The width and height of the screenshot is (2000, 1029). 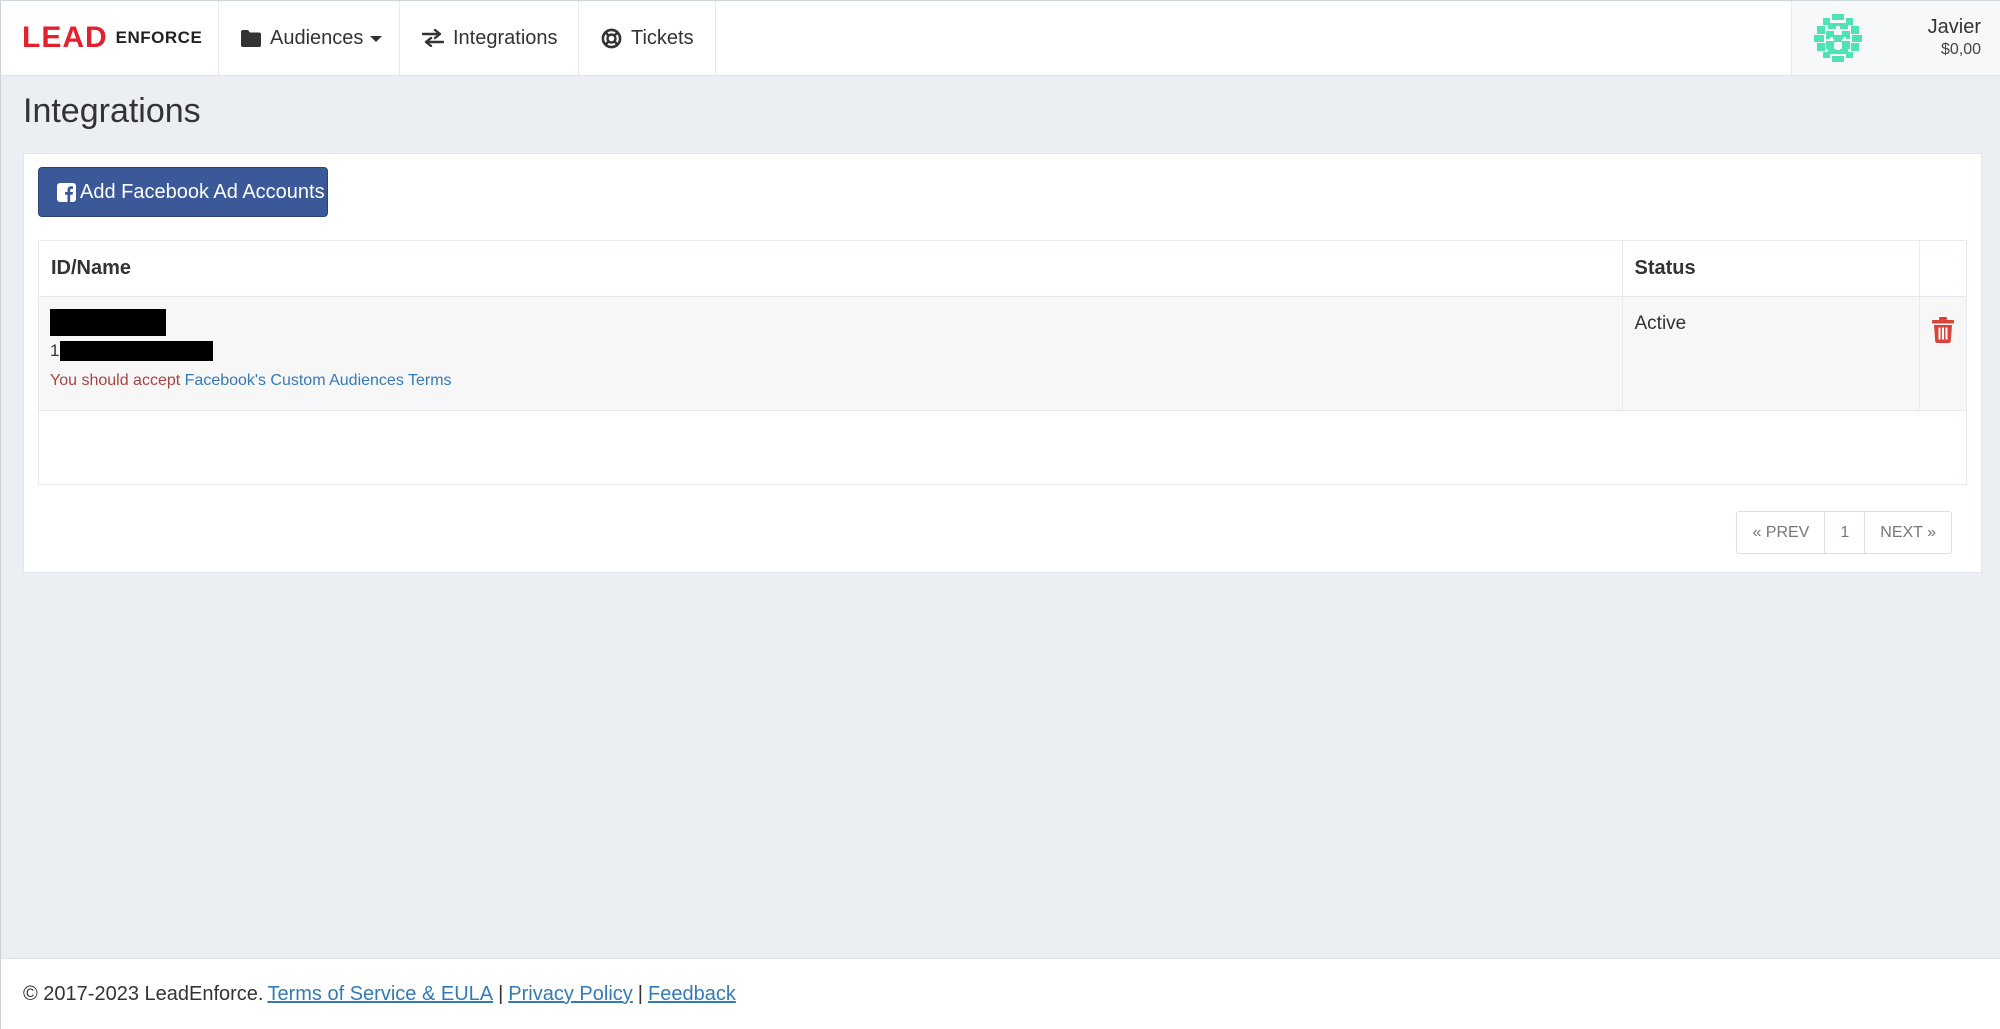 I want to click on table-header-row: ID/Name Status, so click(x=1002, y=269).